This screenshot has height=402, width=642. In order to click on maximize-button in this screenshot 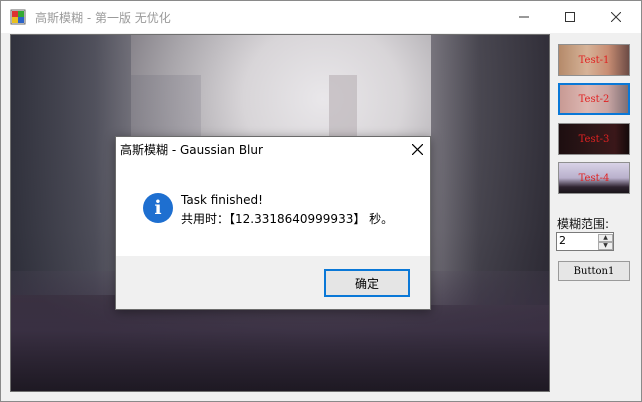, I will do `click(570, 16)`.